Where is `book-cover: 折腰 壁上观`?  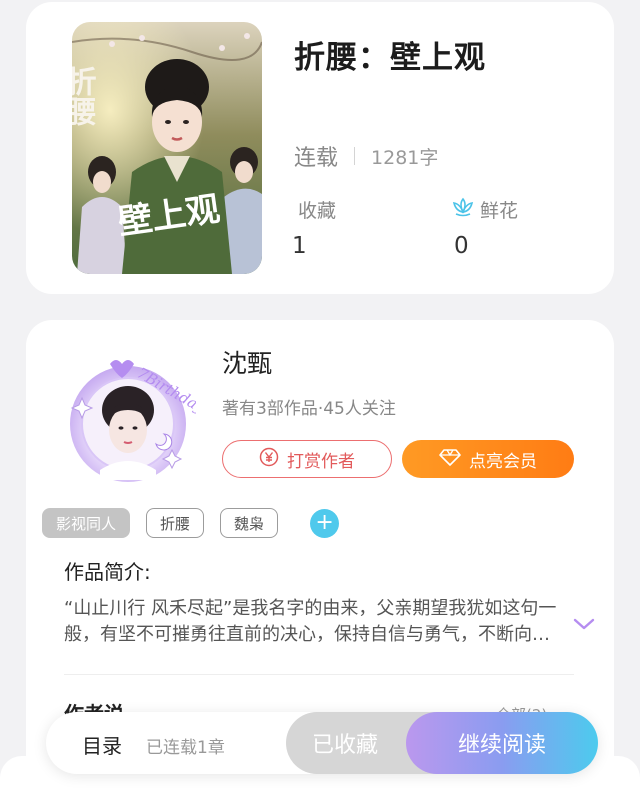 book-cover: 折腰 壁上观 is located at coordinates (167, 148).